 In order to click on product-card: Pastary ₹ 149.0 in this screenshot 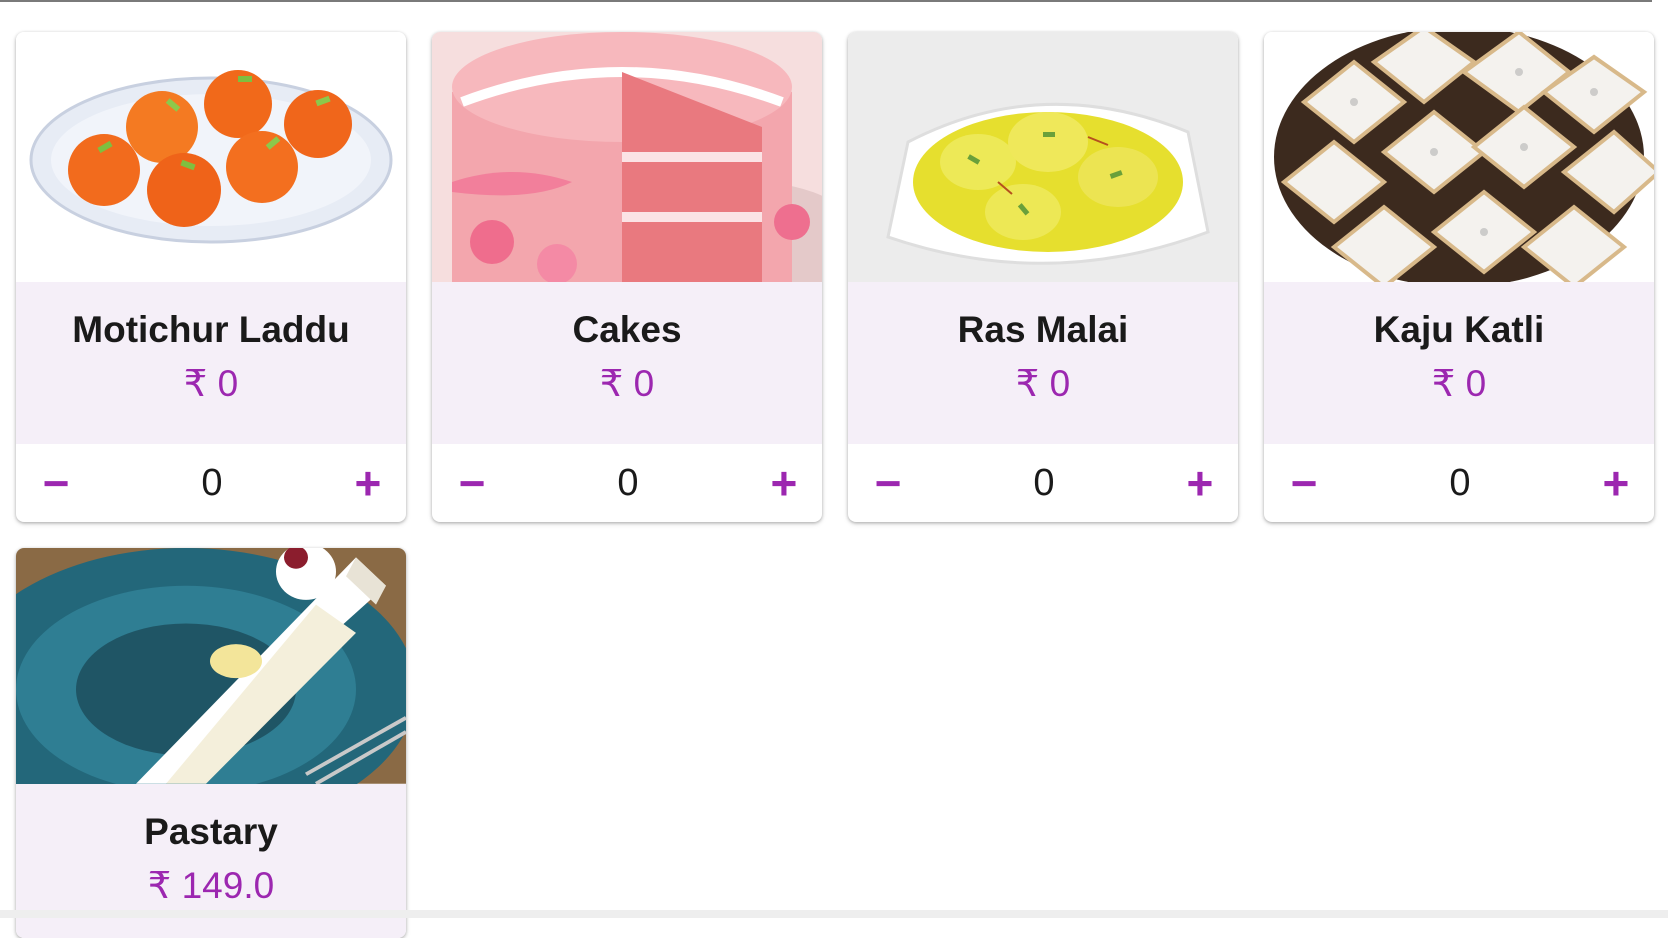, I will do `click(211, 743)`.